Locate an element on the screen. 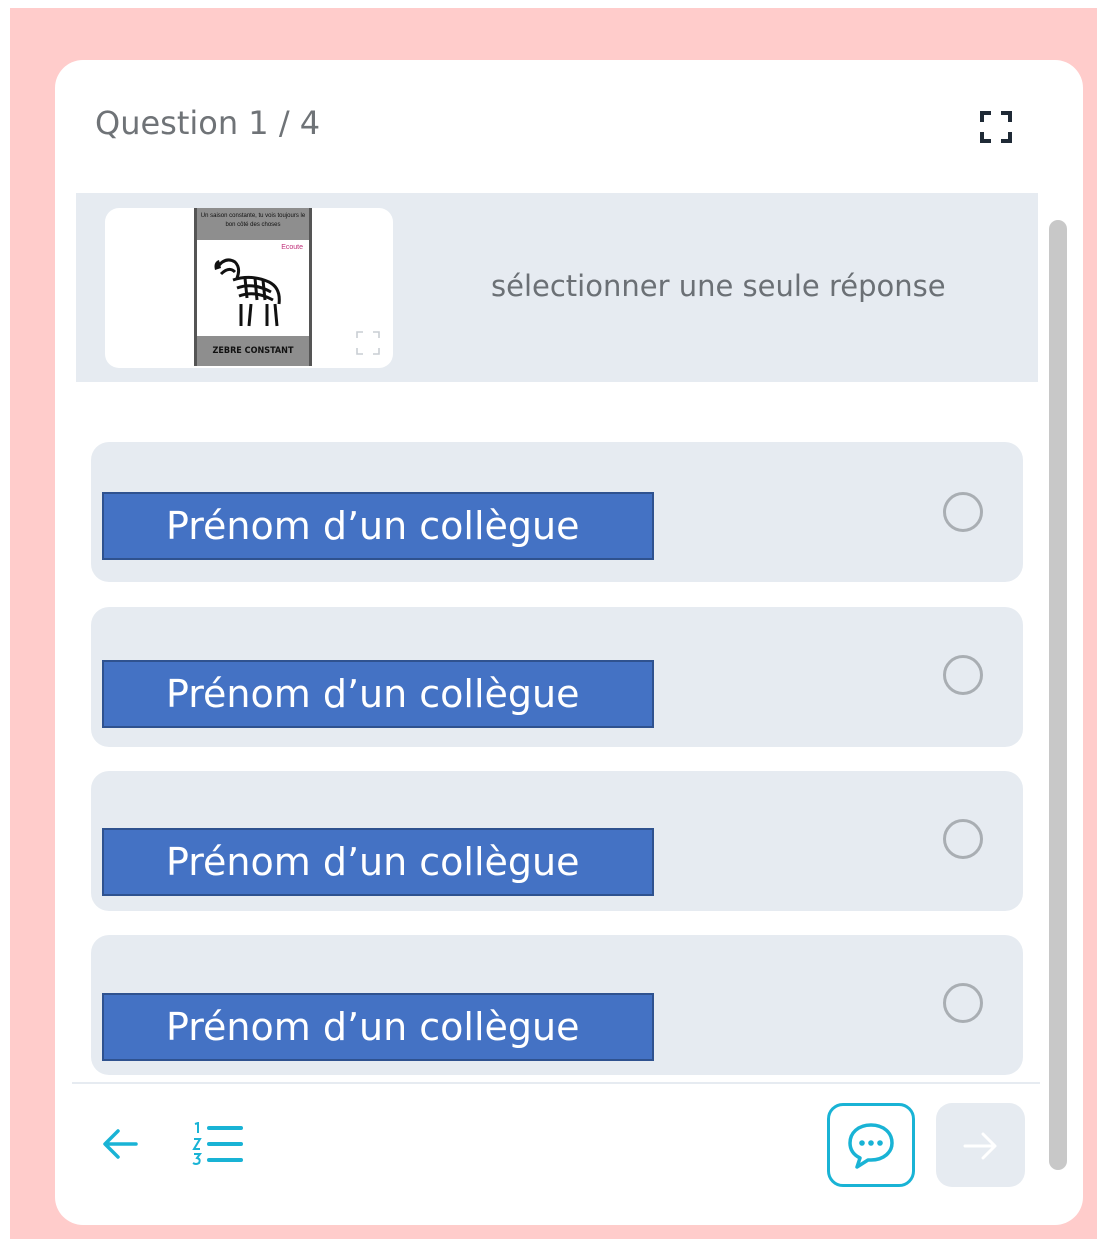 Image resolution: width=1107 pixels, height=1247 pixels. next-button is located at coordinates (980, 1145).